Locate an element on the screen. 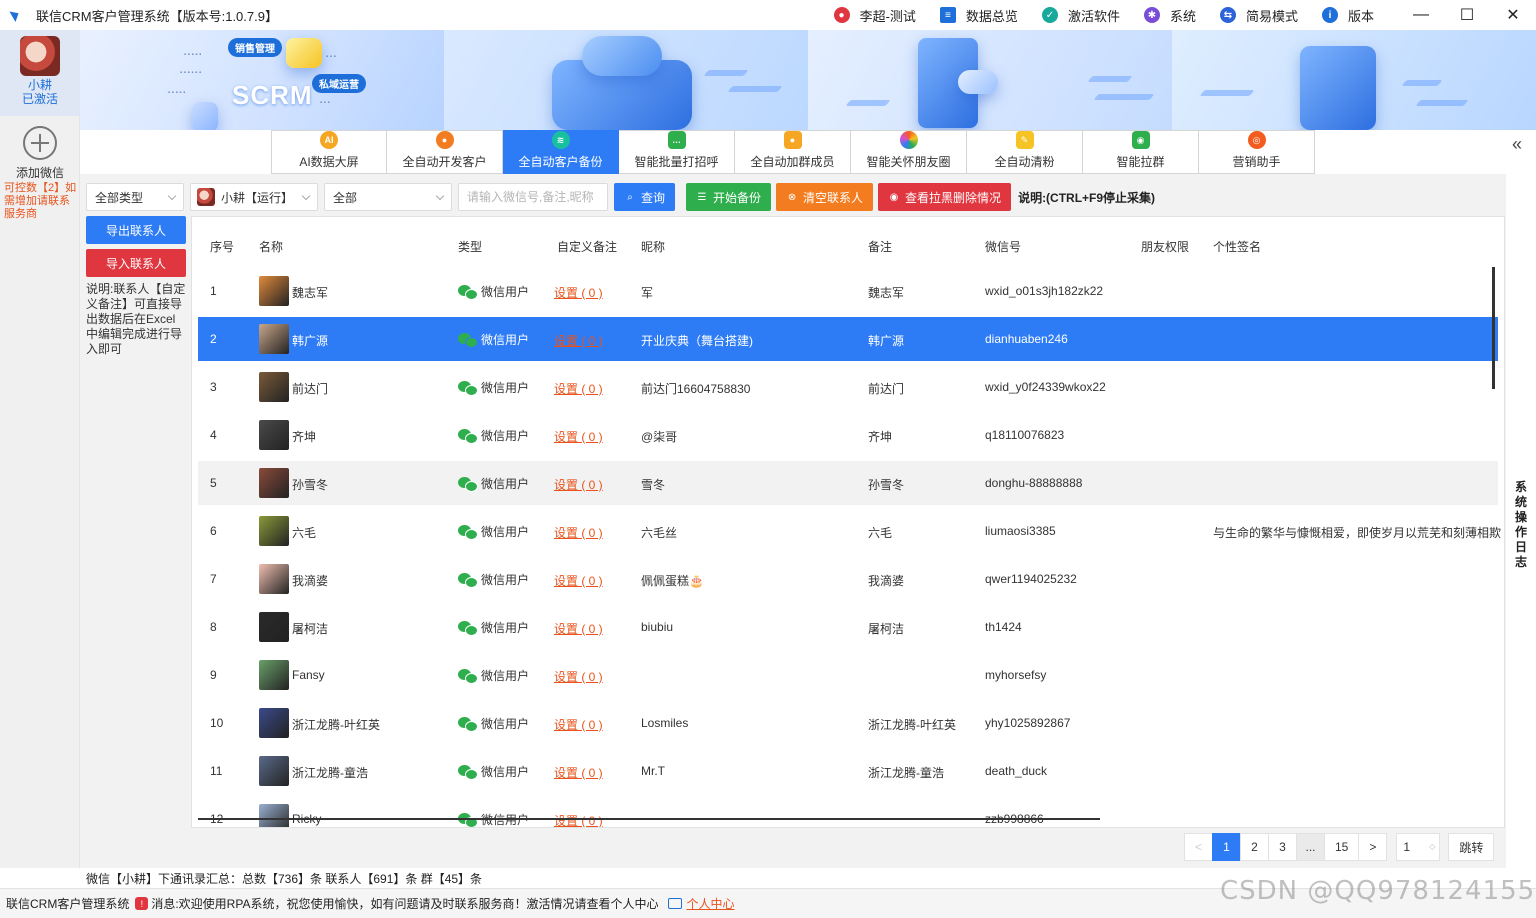  tab-auto-add-group: ● 全自动加群成员 is located at coordinates (793, 152).